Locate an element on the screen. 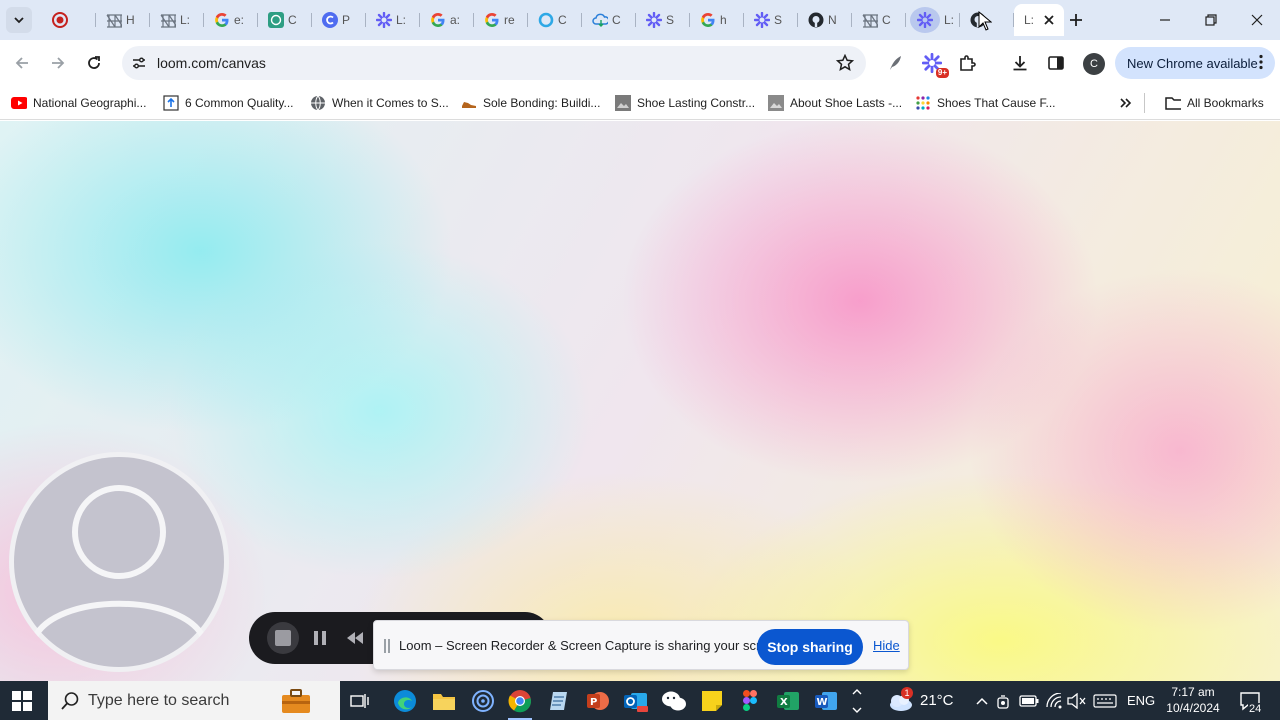 This screenshot has width=1280, height=720. hide-link: Hide is located at coordinates (886, 645).